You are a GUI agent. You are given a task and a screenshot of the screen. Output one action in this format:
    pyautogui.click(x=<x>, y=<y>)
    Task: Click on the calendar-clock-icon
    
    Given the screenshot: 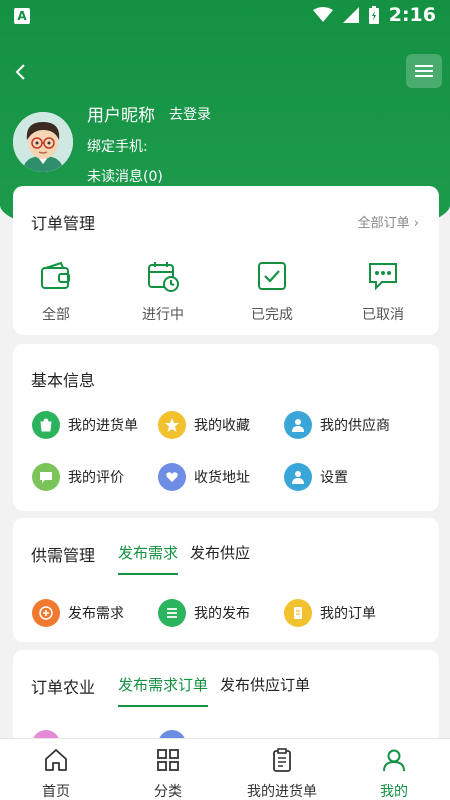 What is the action you would take?
    pyautogui.click(x=163, y=277)
    